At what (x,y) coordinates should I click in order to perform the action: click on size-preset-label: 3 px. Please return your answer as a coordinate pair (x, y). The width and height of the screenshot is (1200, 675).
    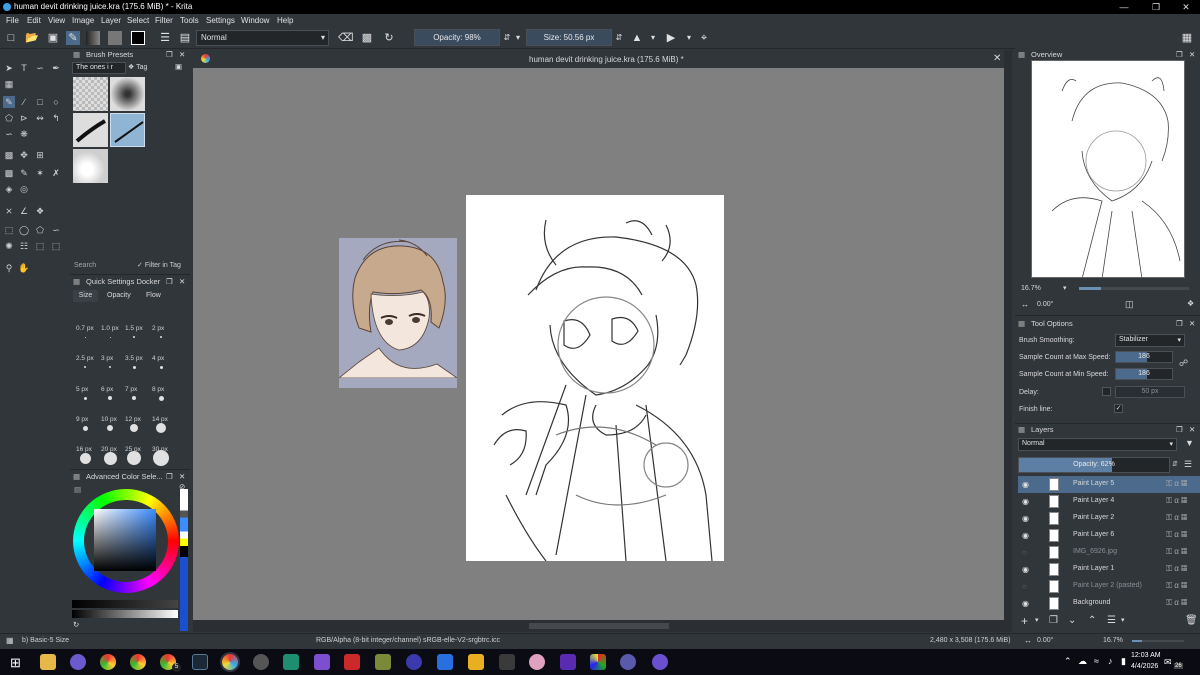
    Looking at the image, I should click on (107, 358).